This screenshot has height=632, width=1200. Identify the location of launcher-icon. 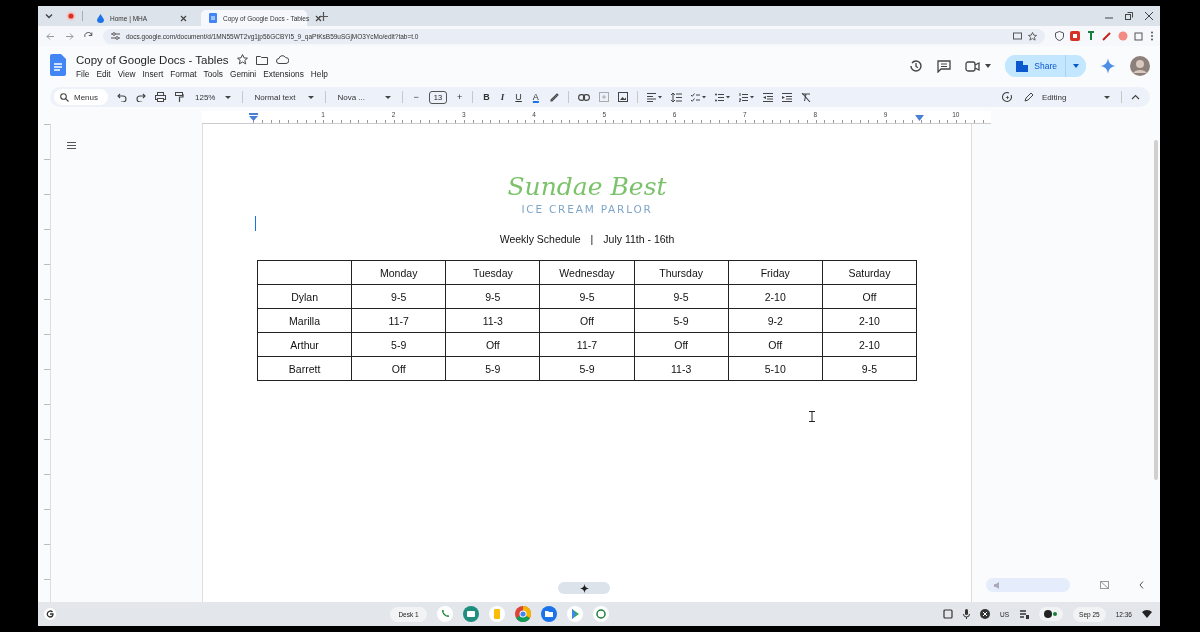
(50, 614).